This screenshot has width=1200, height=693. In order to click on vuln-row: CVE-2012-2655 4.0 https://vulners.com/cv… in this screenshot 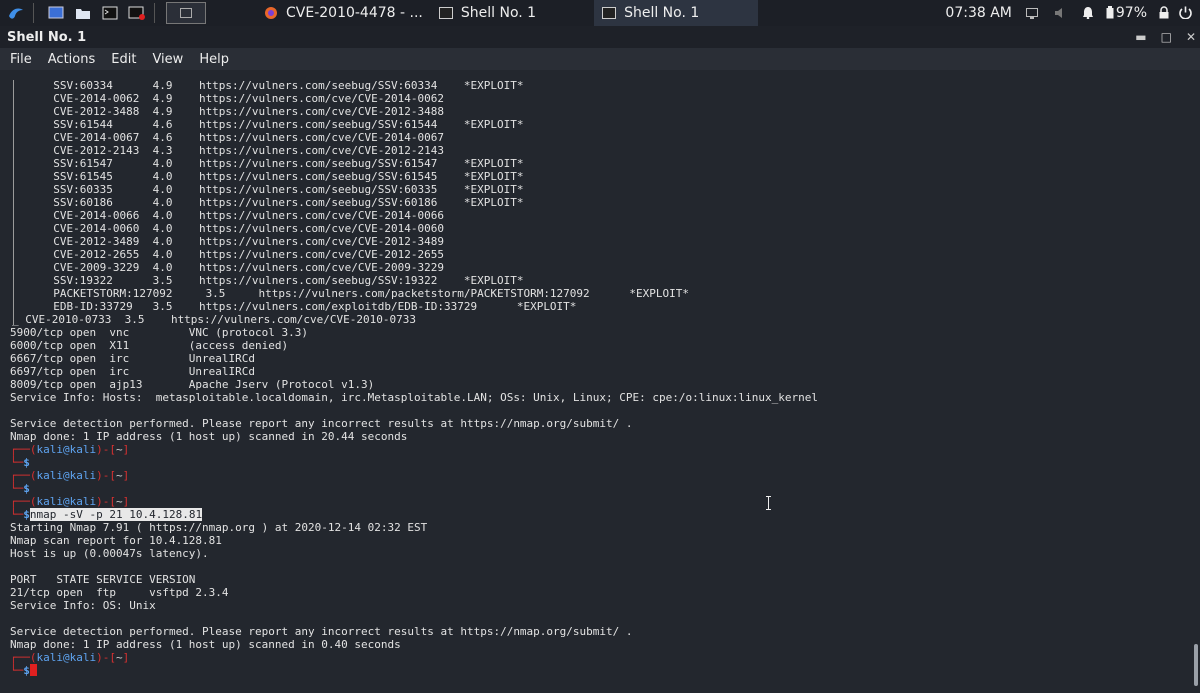, I will do `click(242, 254)`.